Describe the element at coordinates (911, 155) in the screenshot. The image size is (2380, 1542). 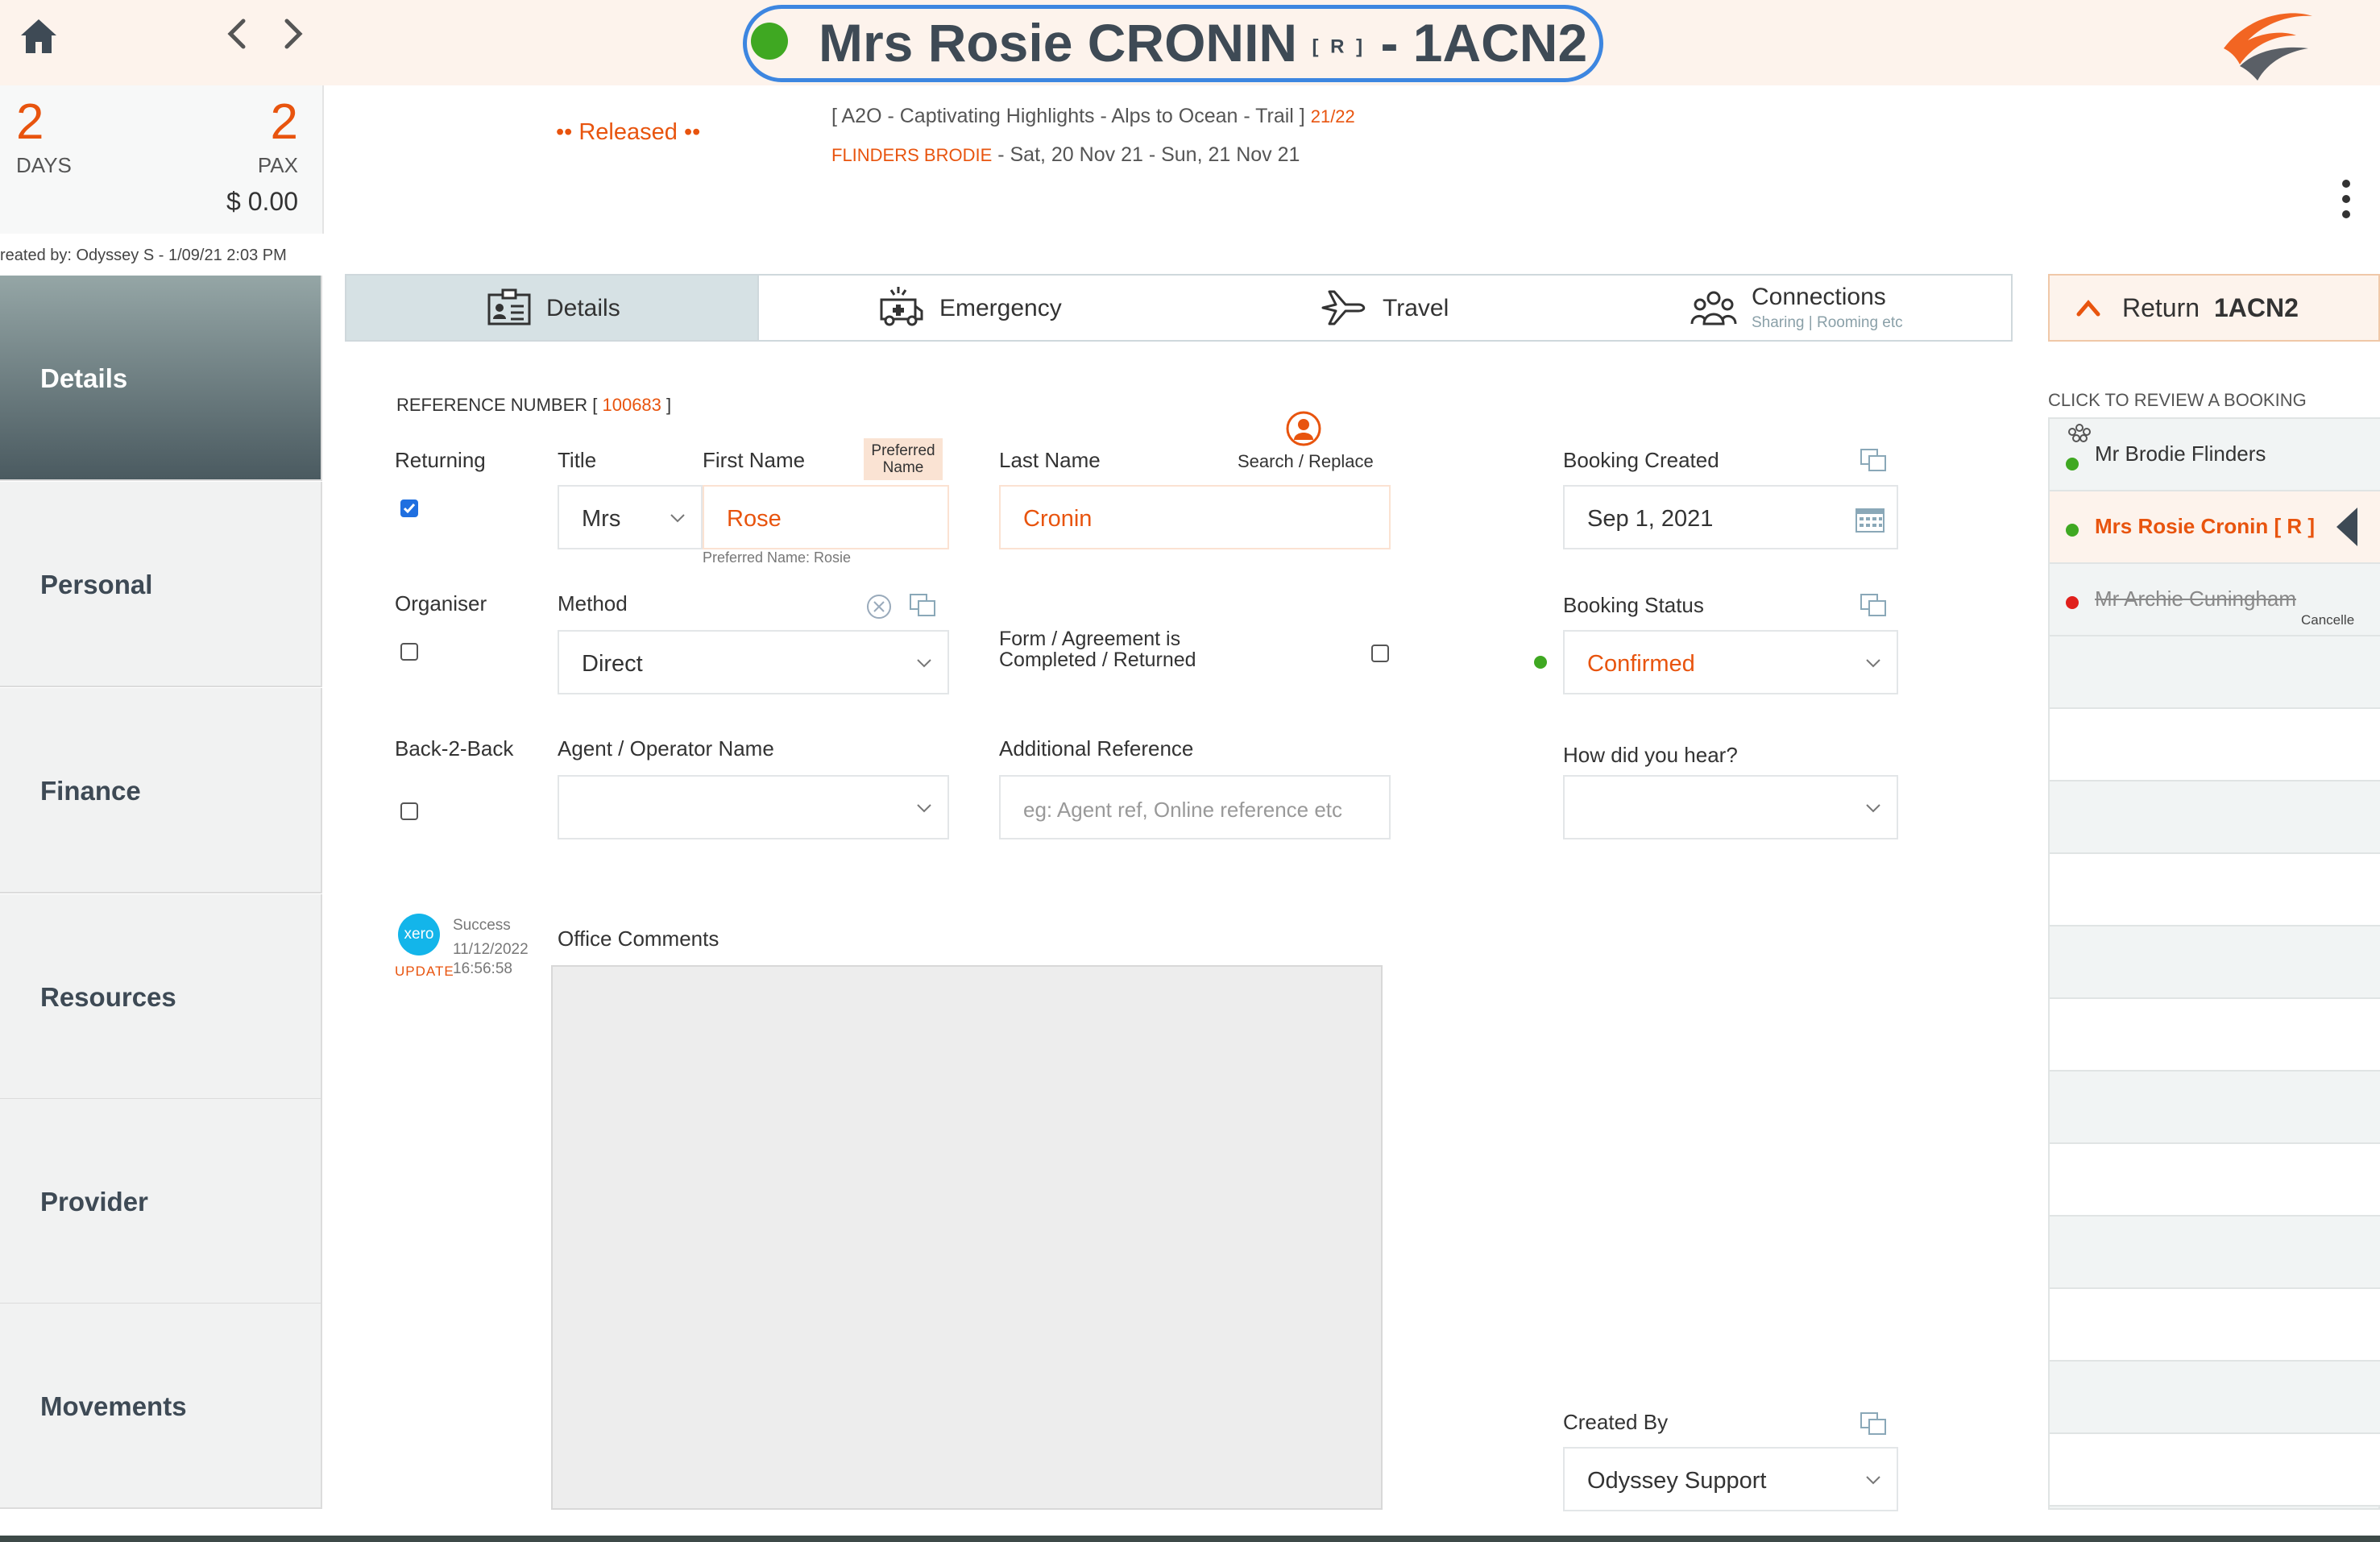
I see `provider-name: FLINDERS BRODIE` at that location.